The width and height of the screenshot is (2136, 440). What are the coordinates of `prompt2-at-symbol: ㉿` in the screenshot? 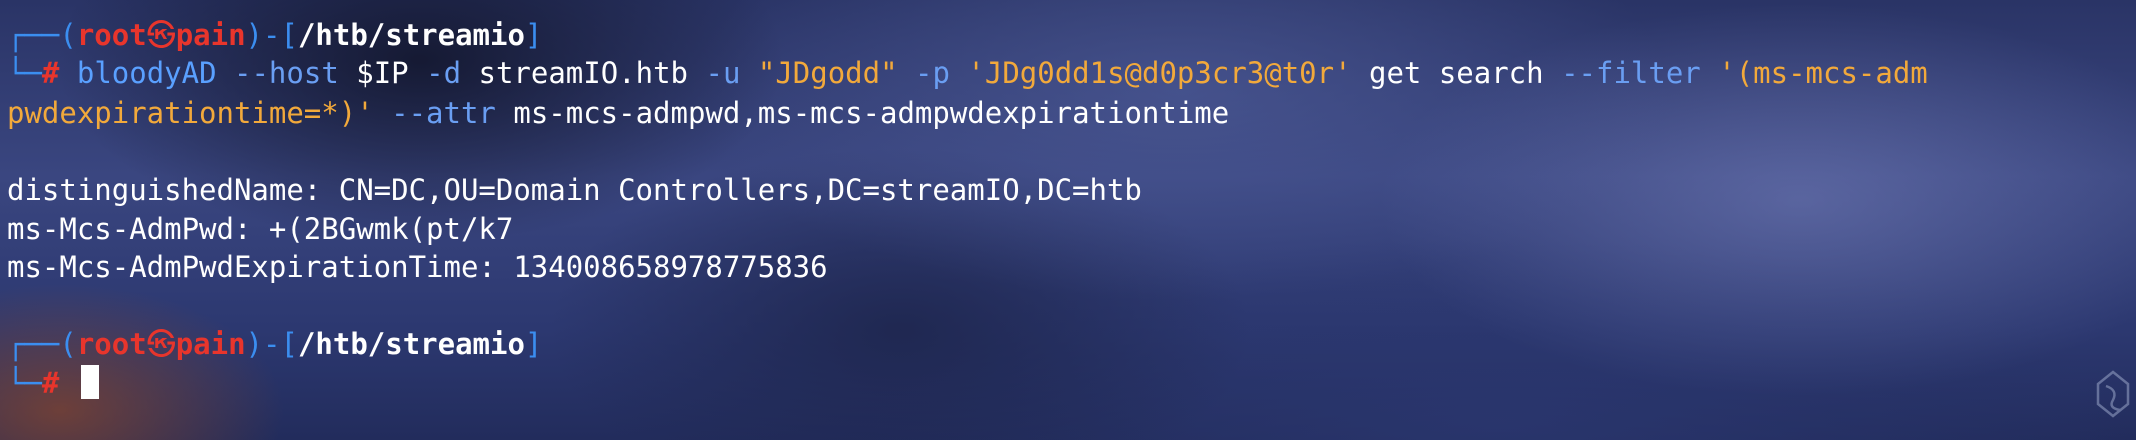 It's located at (161, 344).